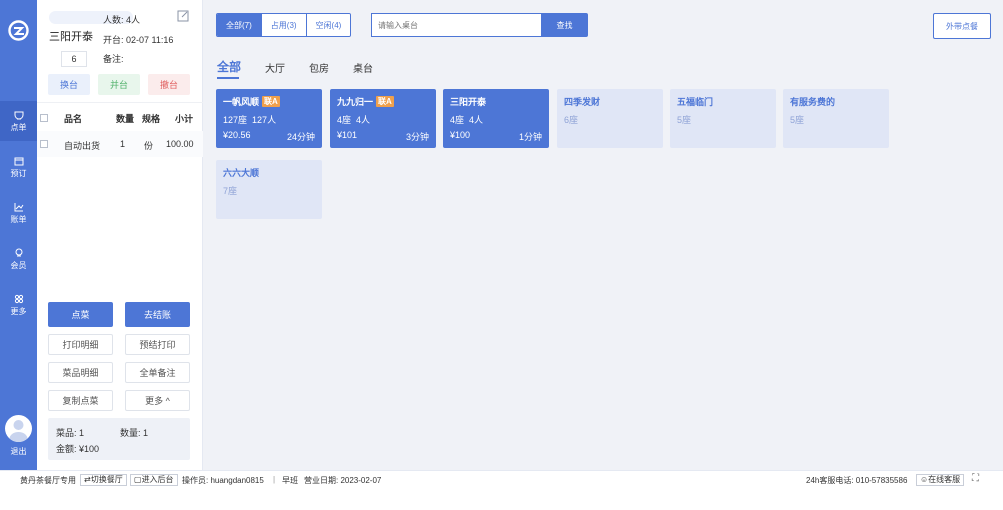  What do you see at coordinates (80, 314) in the screenshot?
I see `order-dish-button: 点菜` at bounding box center [80, 314].